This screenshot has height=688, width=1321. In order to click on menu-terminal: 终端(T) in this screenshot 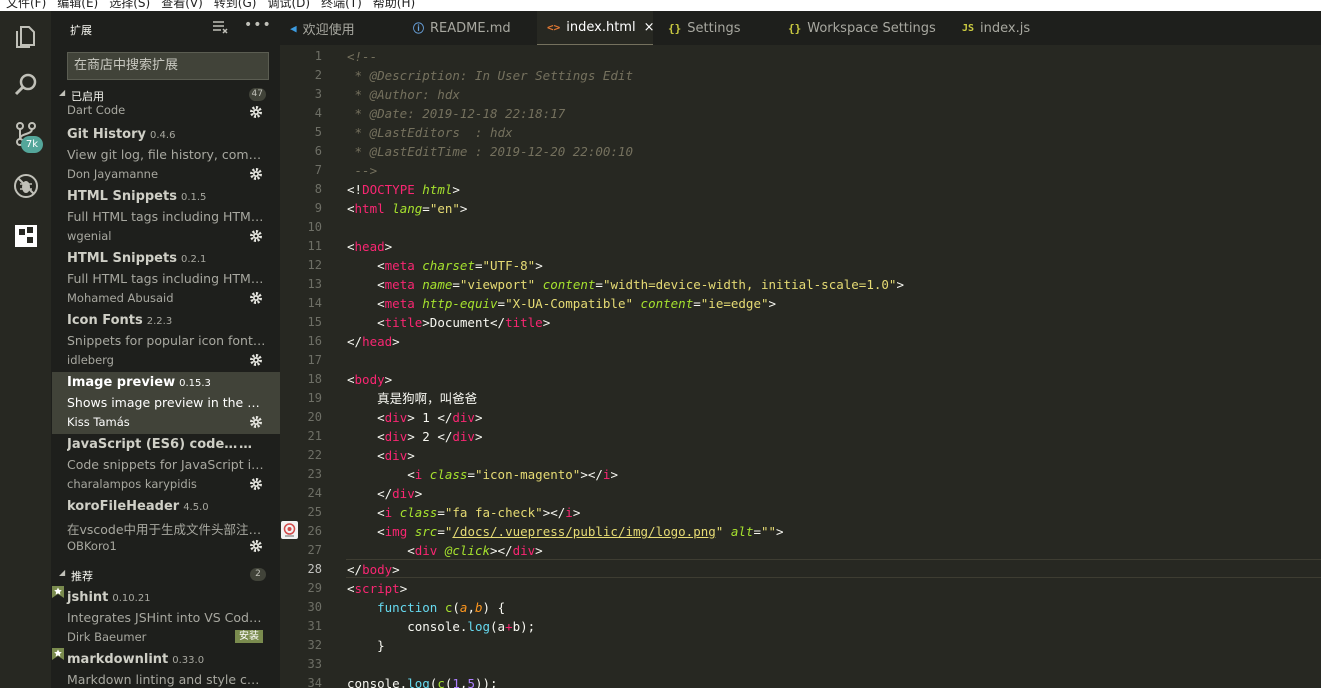, I will do `click(341, 4)`.